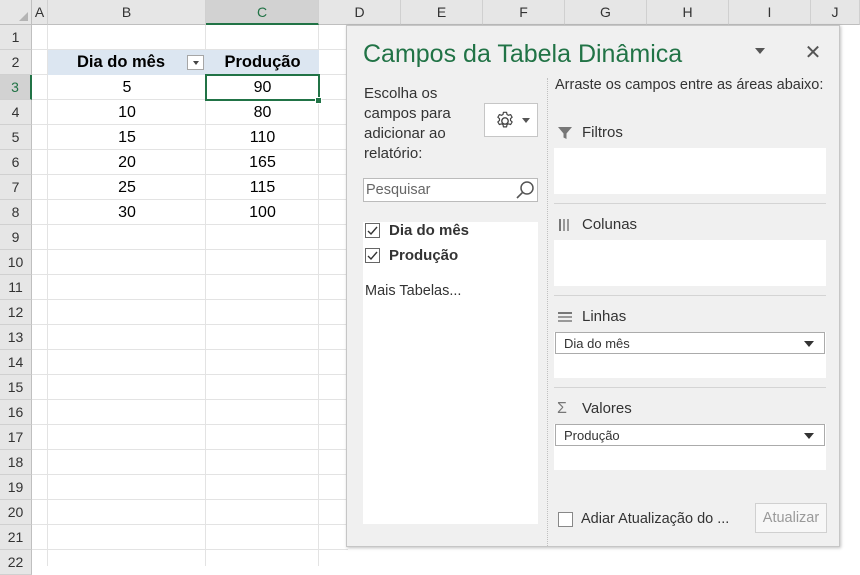  What do you see at coordinates (16, 12) in the screenshot?
I see `select-all-corner` at bounding box center [16, 12].